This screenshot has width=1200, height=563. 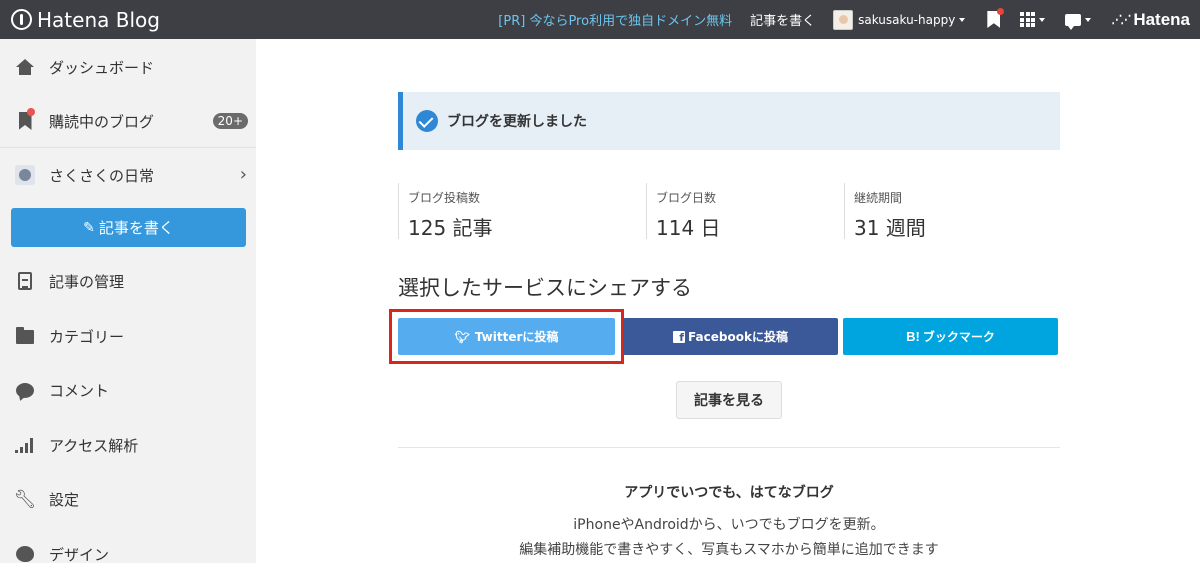 I want to click on facebook-share-button: f Facebookに投稿, so click(x=730, y=336).